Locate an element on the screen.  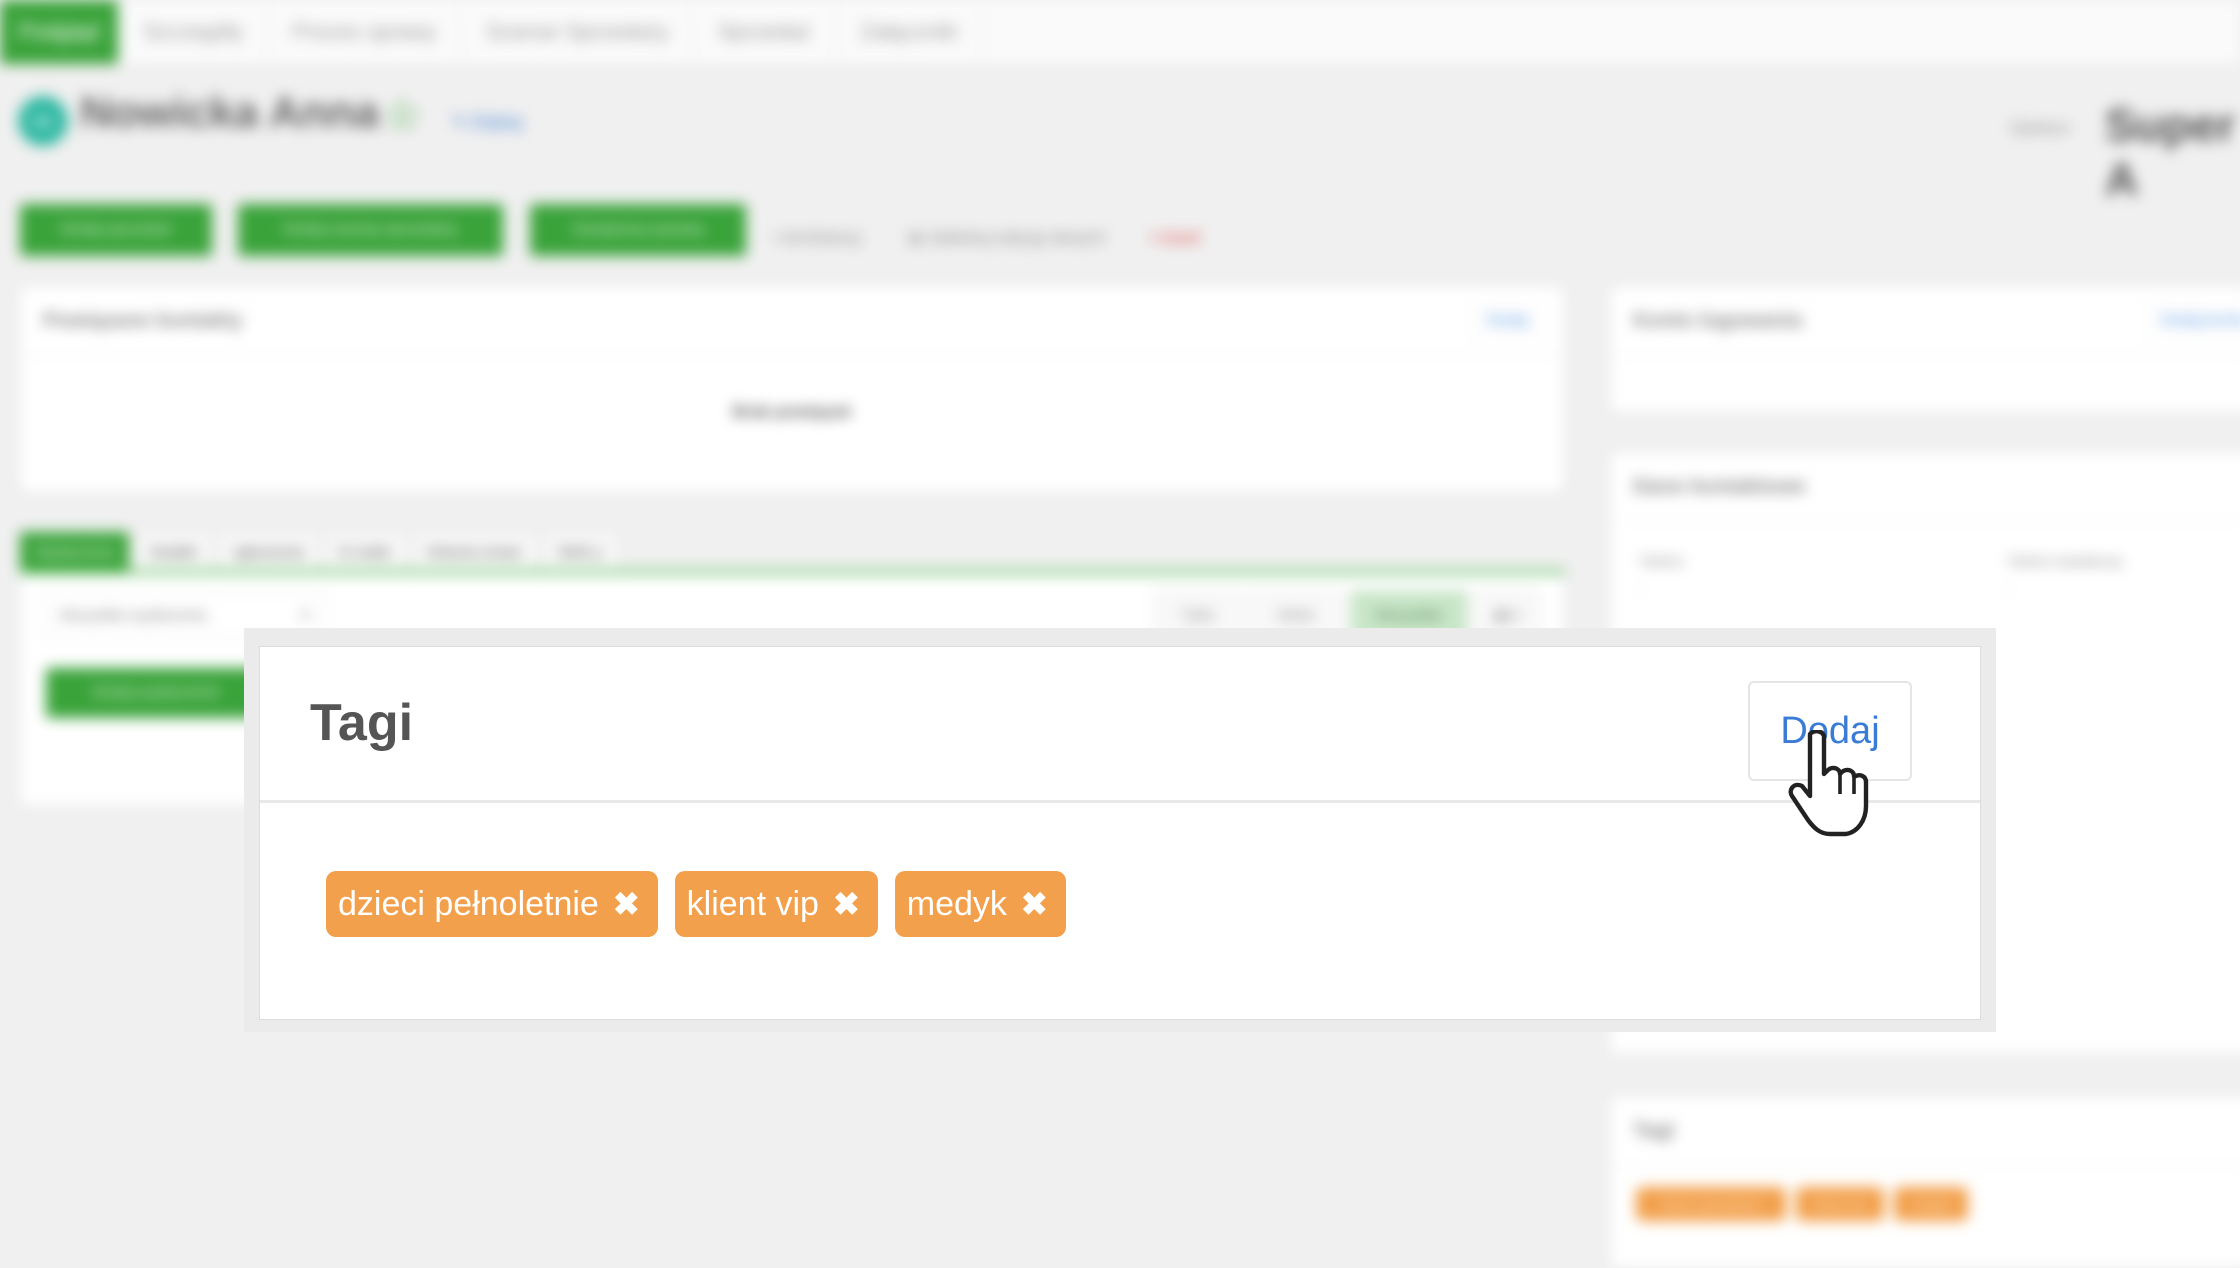
register-case-button: Zarejestruj sprawę is located at coordinates (638, 230).